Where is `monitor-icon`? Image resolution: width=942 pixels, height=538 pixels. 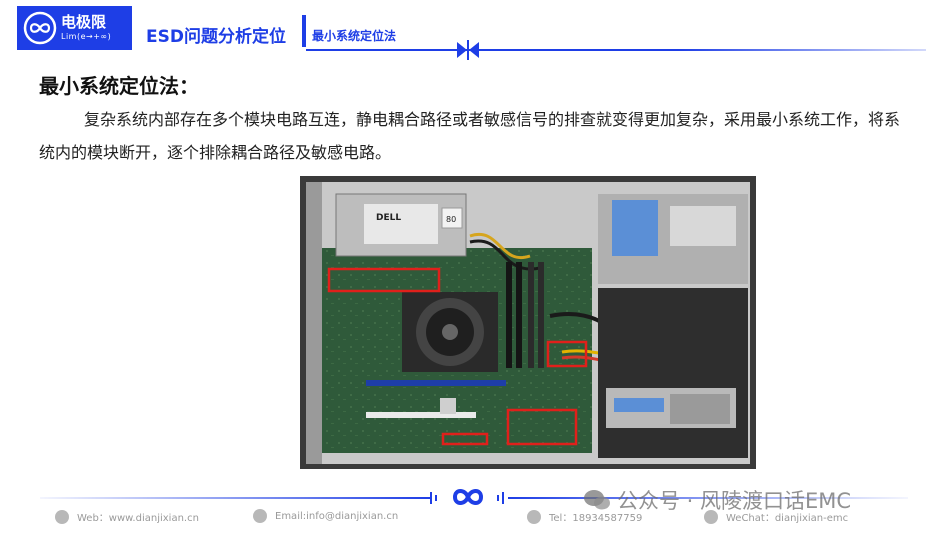
monitor-icon is located at coordinates (62, 516).